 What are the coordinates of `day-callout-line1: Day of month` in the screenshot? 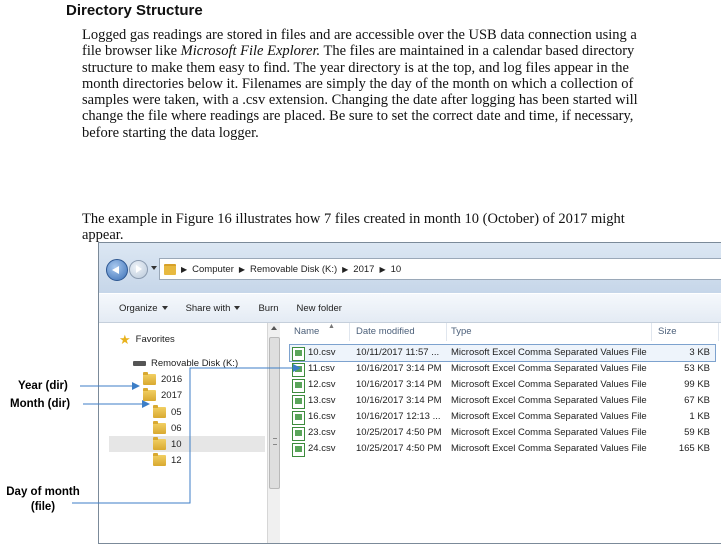 It's located at (43, 492).